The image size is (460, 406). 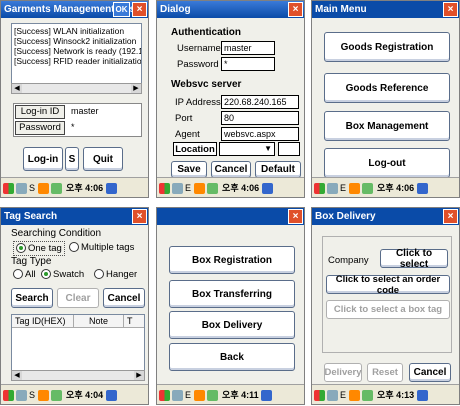 What do you see at coordinates (72, 159) in the screenshot?
I see `s-button: S` at bounding box center [72, 159].